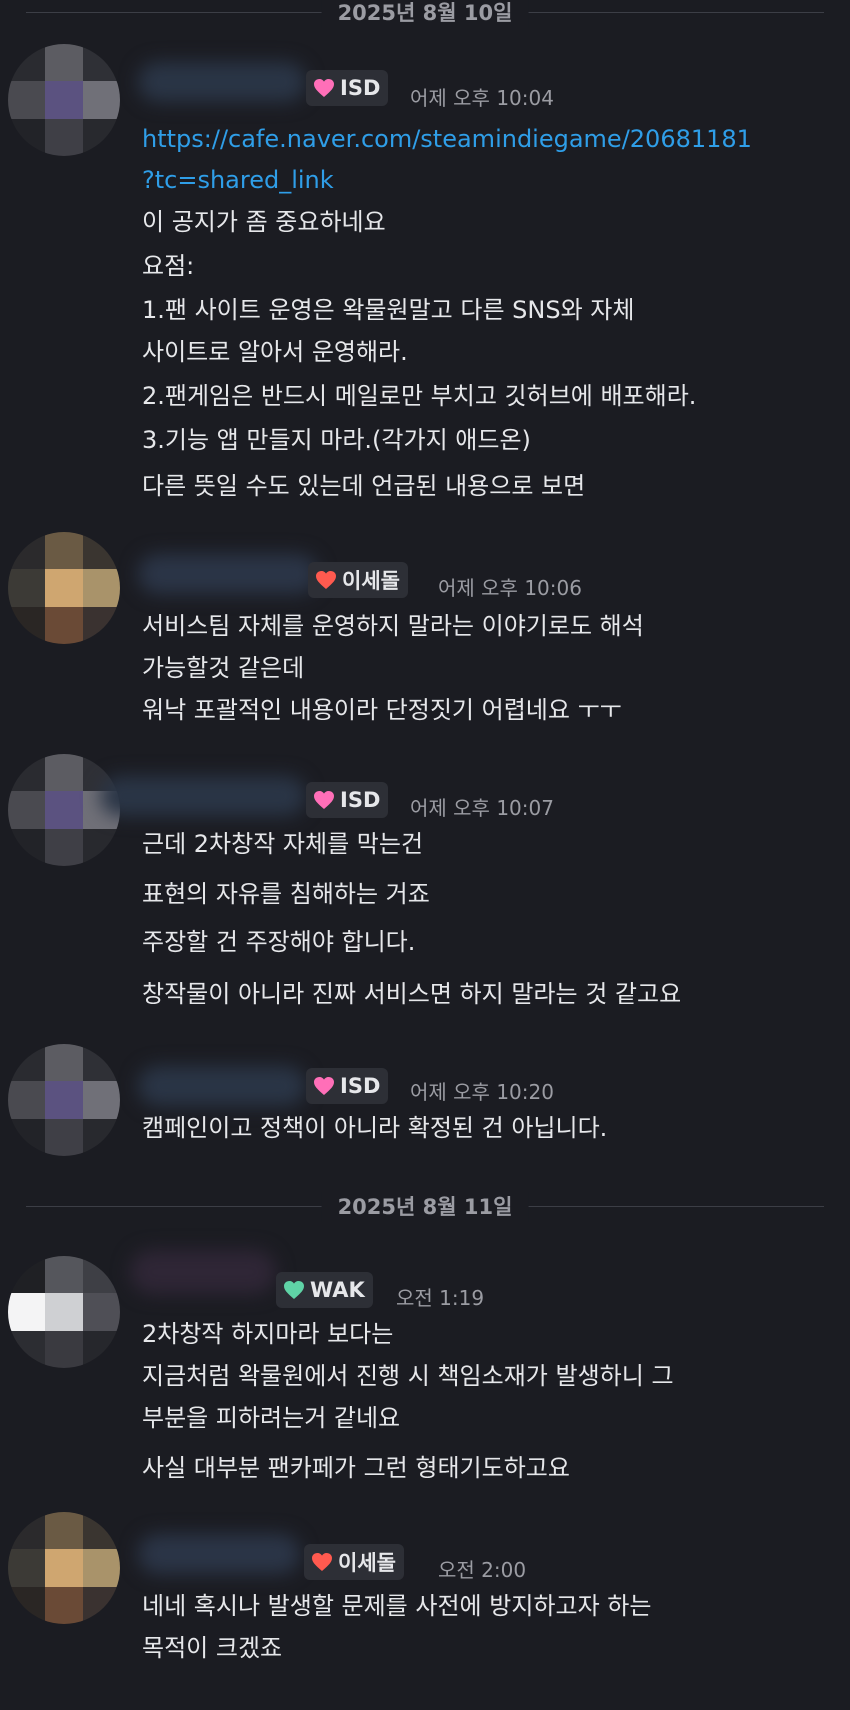  What do you see at coordinates (397, 1606) in the screenshot?
I see `message-line: 네네 혹시나 발생할 문제를 사전에 방지하고자 하는` at bounding box center [397, 1606].